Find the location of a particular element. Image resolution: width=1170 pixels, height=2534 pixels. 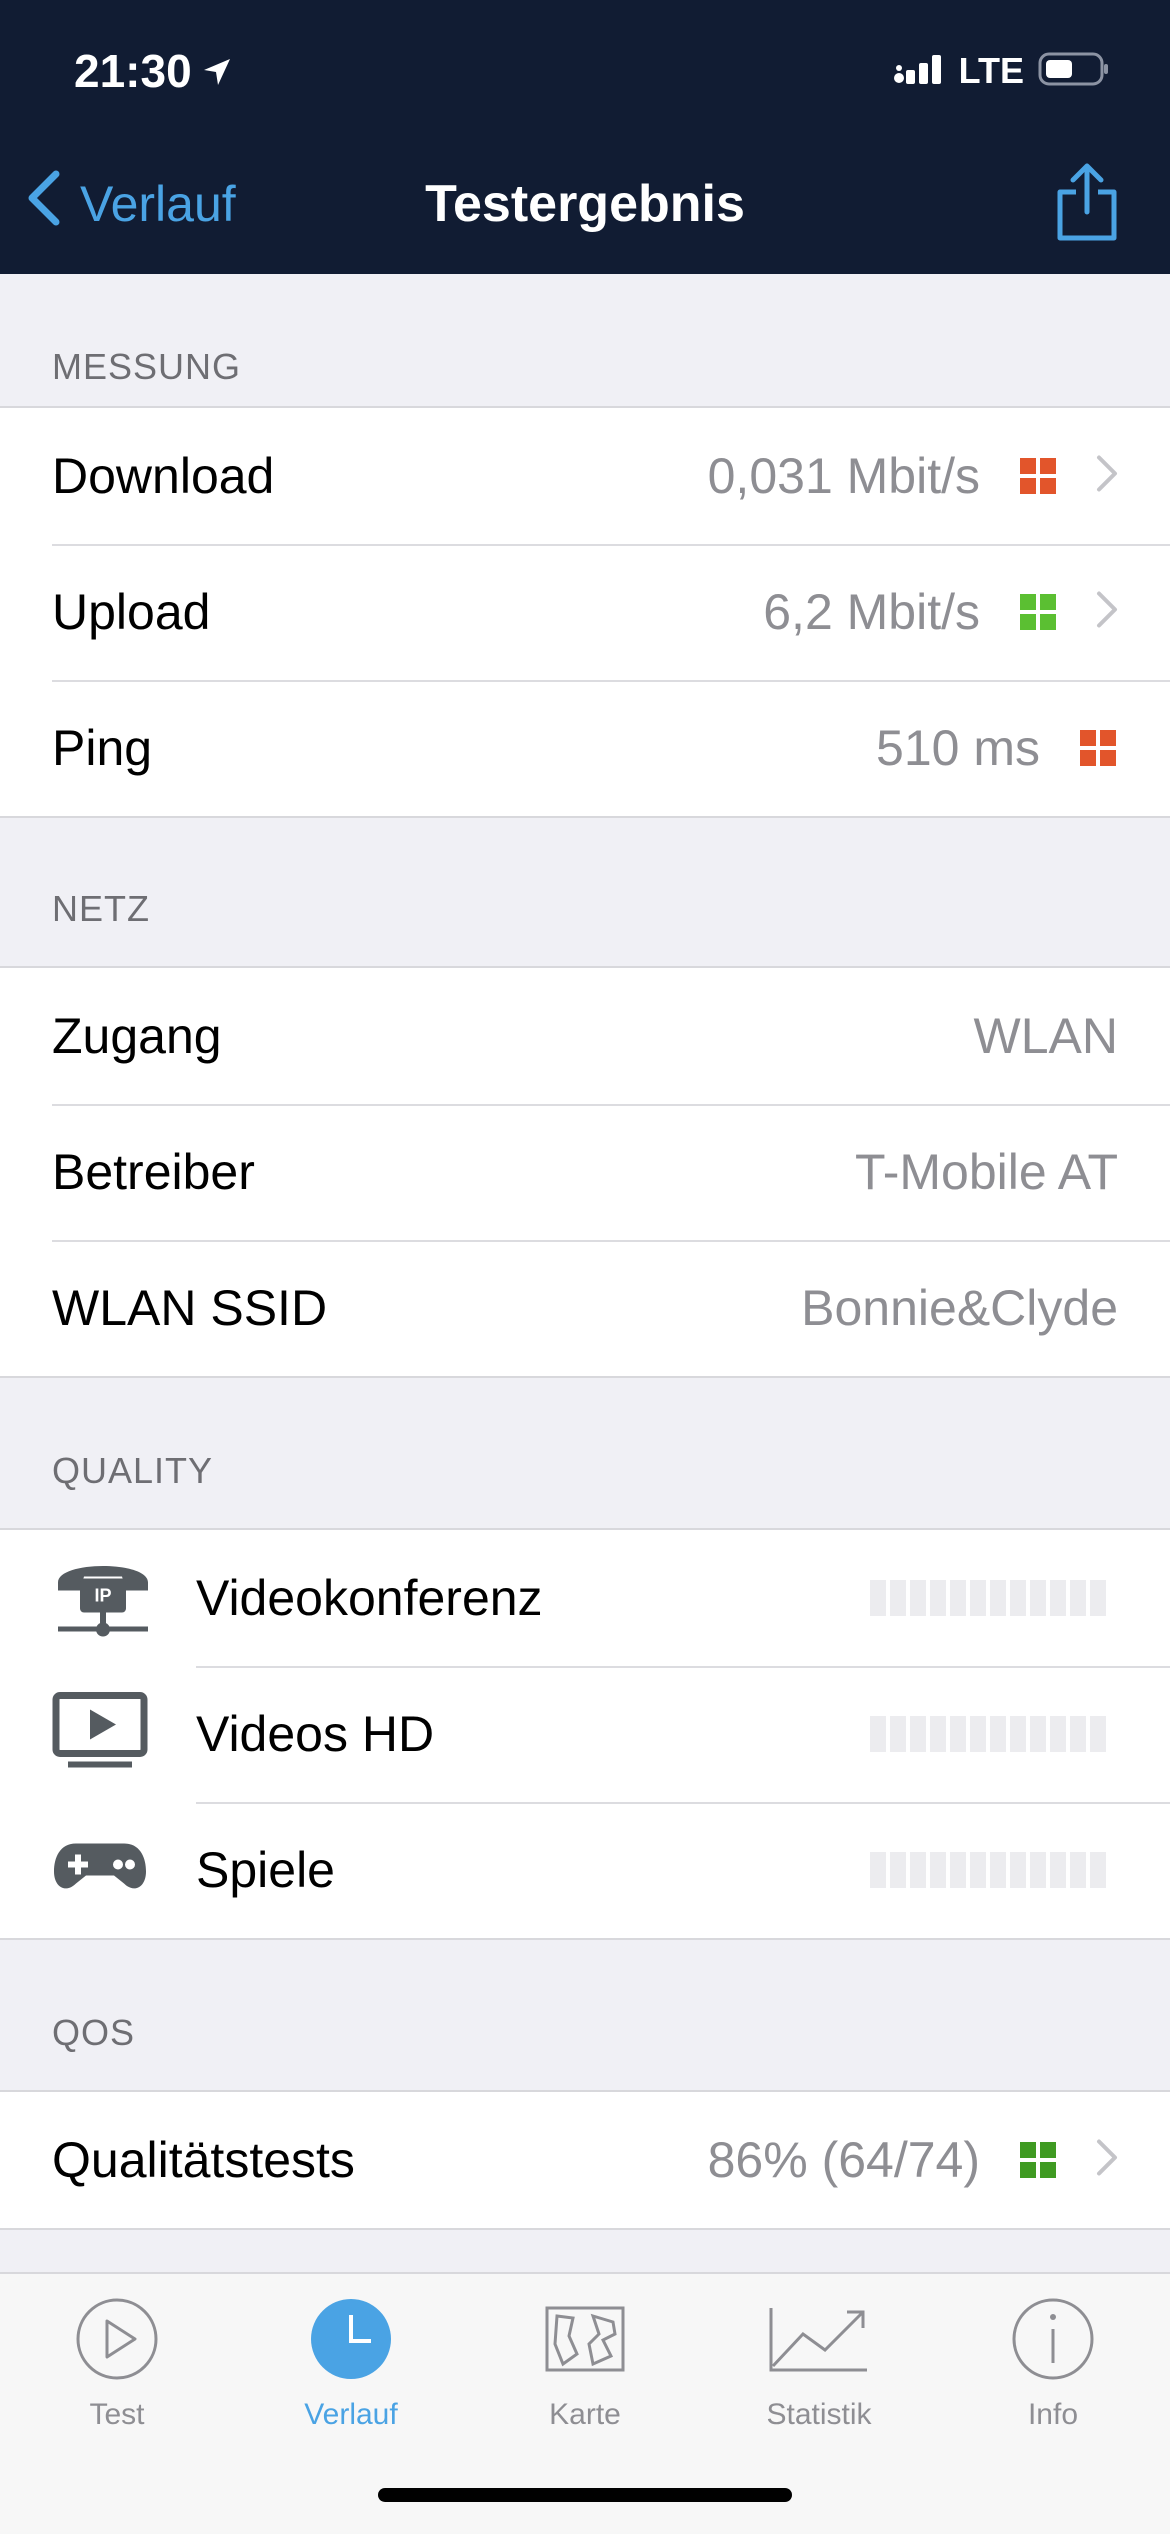

row-label: Videos HD is located at coordinates (315, 1734).